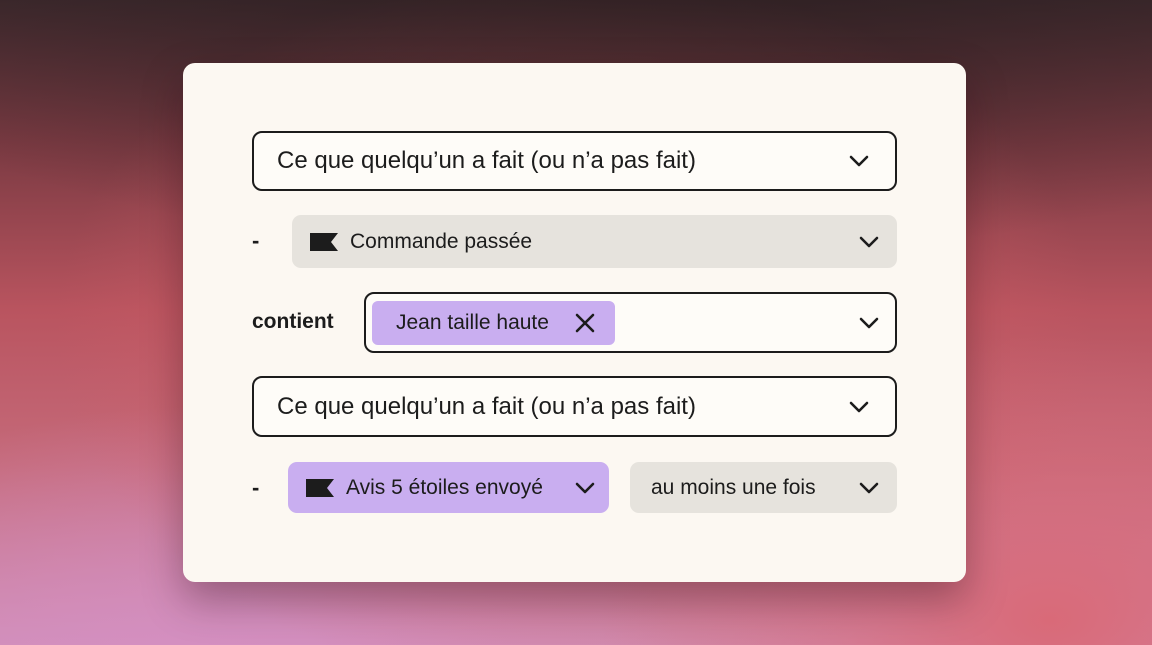 This screenshot has width=1152, height=645. Describe the element at coordinates (293, 321) in the screenshot. I see `operator-label: contient` at that location.